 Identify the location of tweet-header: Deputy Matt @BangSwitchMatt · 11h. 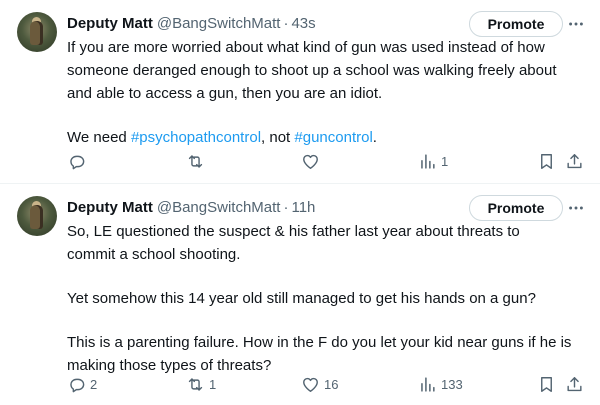
(191, 207).